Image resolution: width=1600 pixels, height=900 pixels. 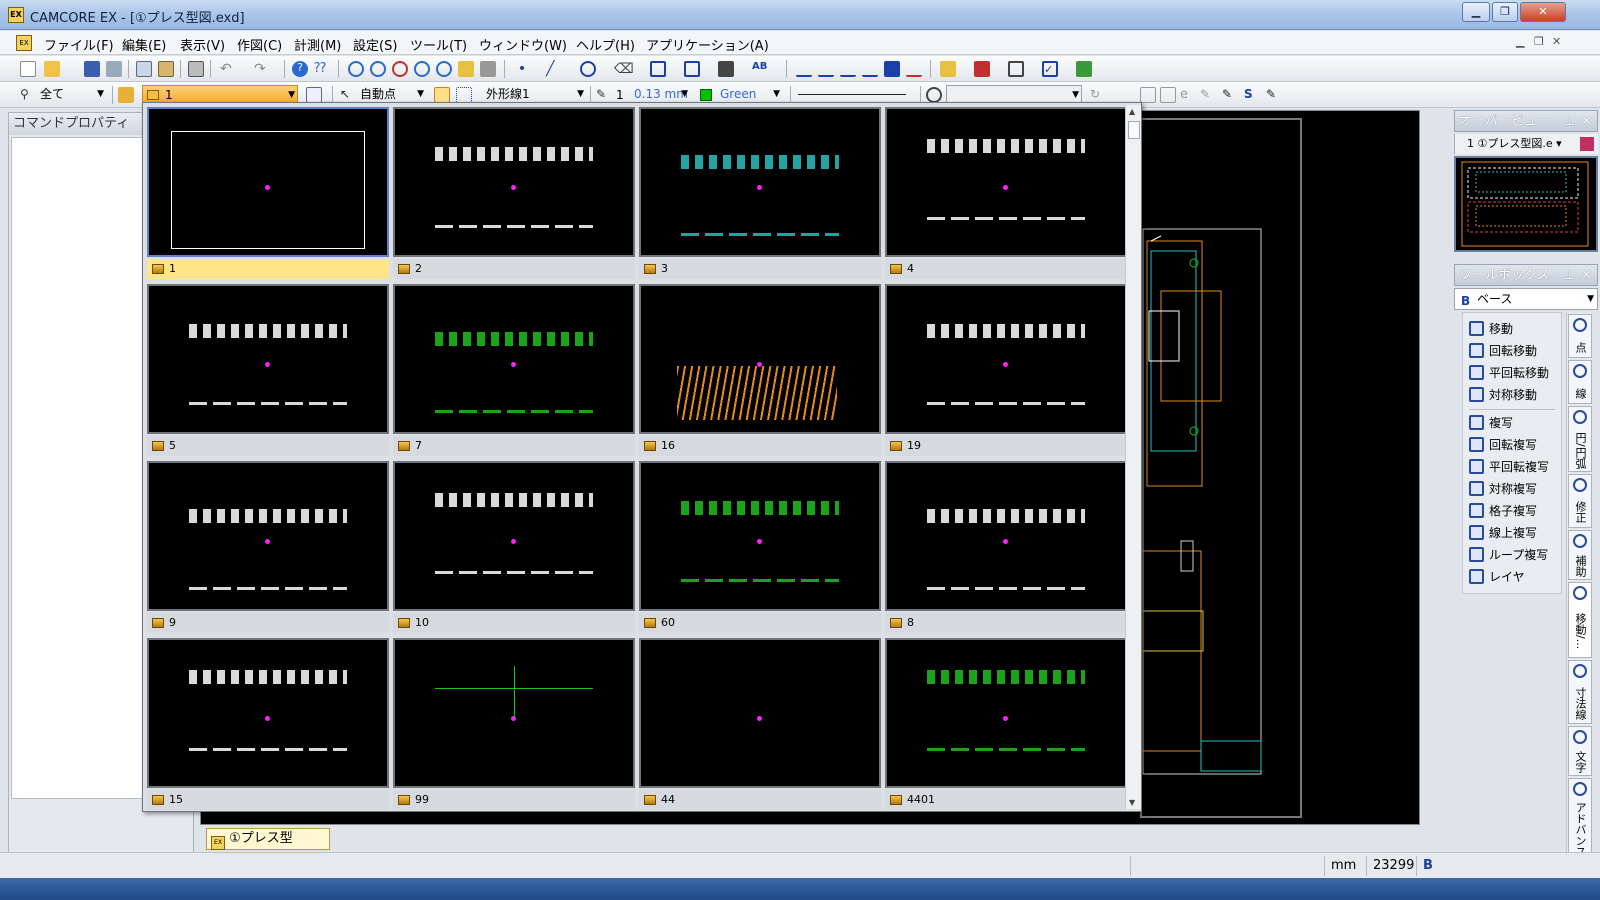 I want to click on prop-tool-2-icon, so click(x=1168, y=95).